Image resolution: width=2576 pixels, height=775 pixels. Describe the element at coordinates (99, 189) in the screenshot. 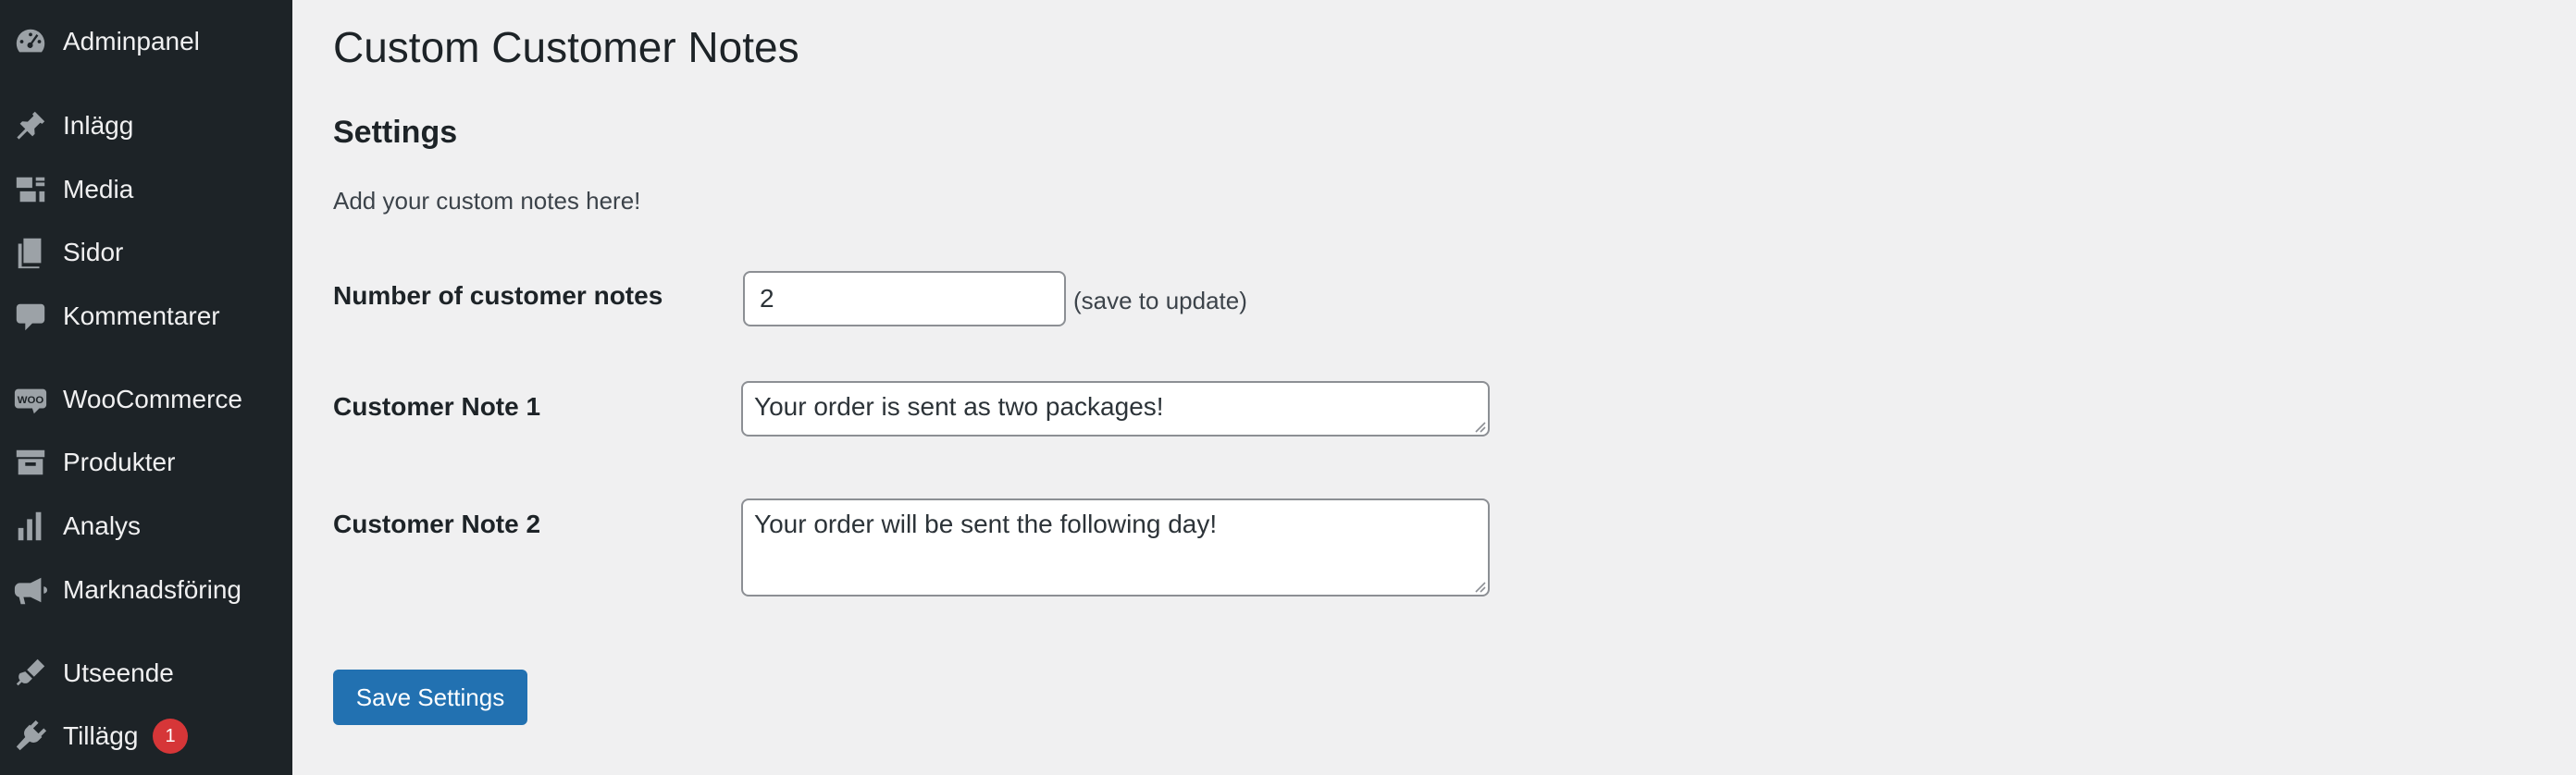

I see `sidebar-item-label: Media` at that location.